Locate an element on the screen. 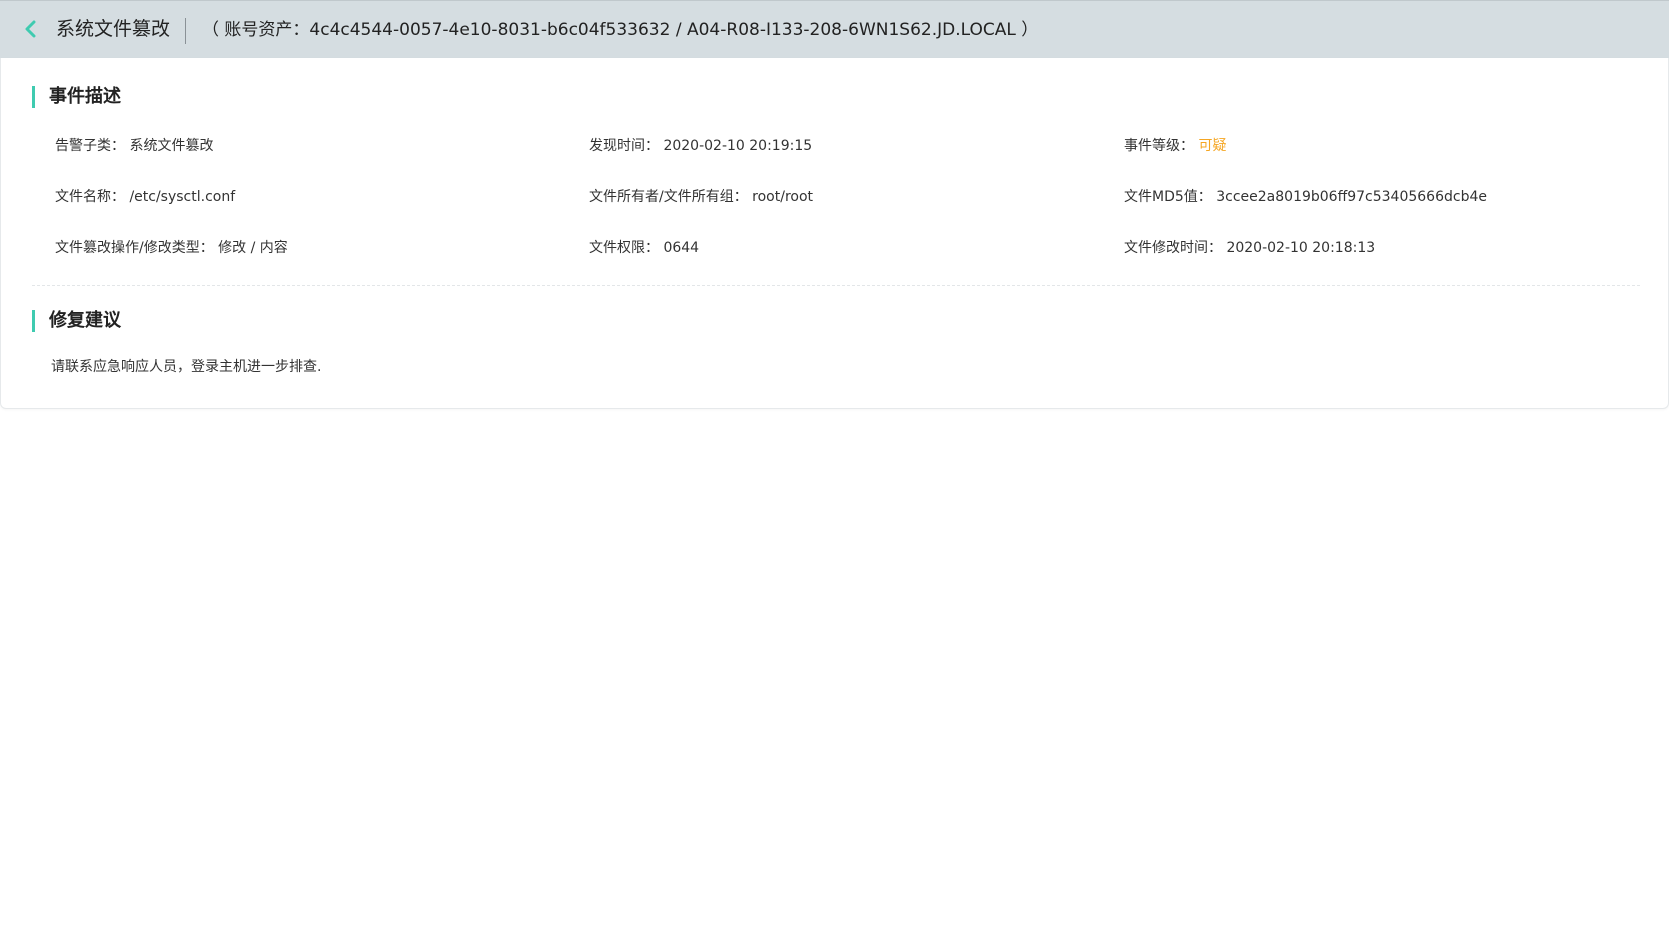  advice-text: 请联系应急响应人员，登录主机进一步排查. is located at coordinates (186, 367).